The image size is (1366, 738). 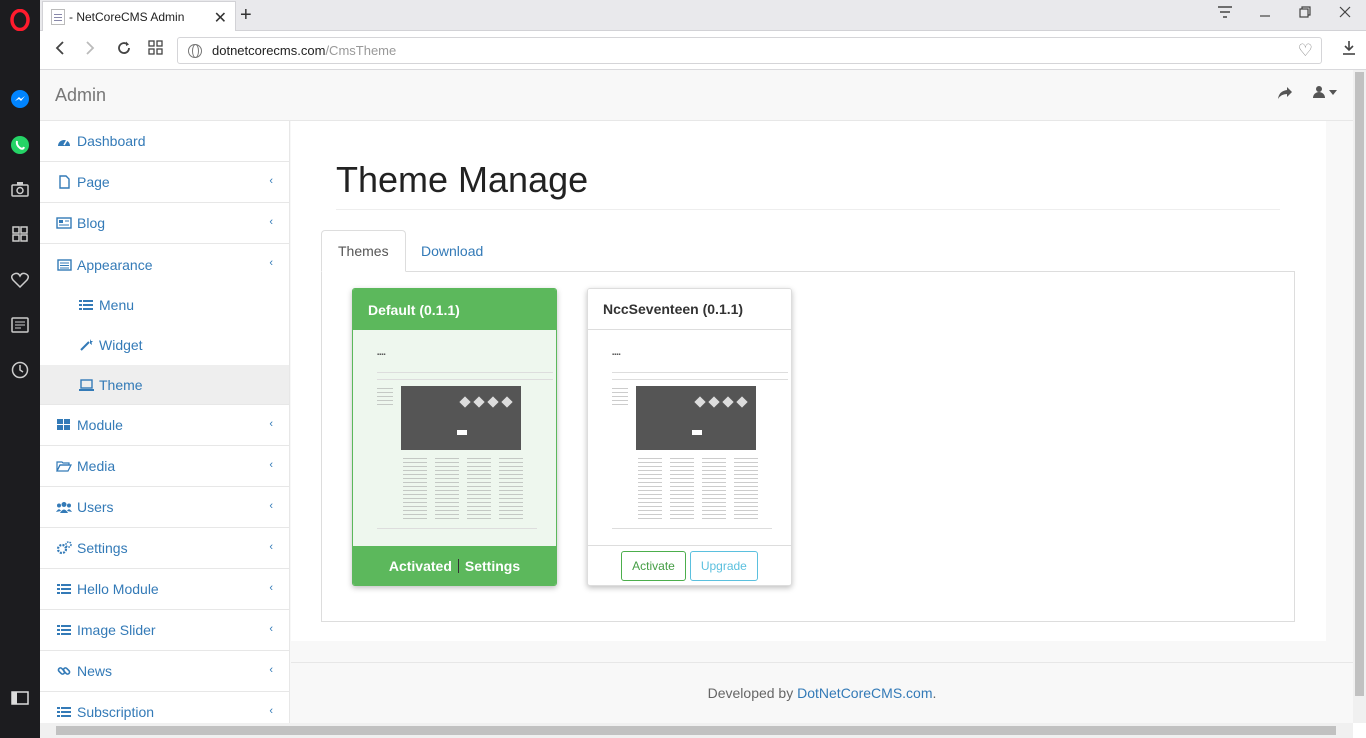 I want to click on url-path: /CmsTheme, so click(x=361, y=50).